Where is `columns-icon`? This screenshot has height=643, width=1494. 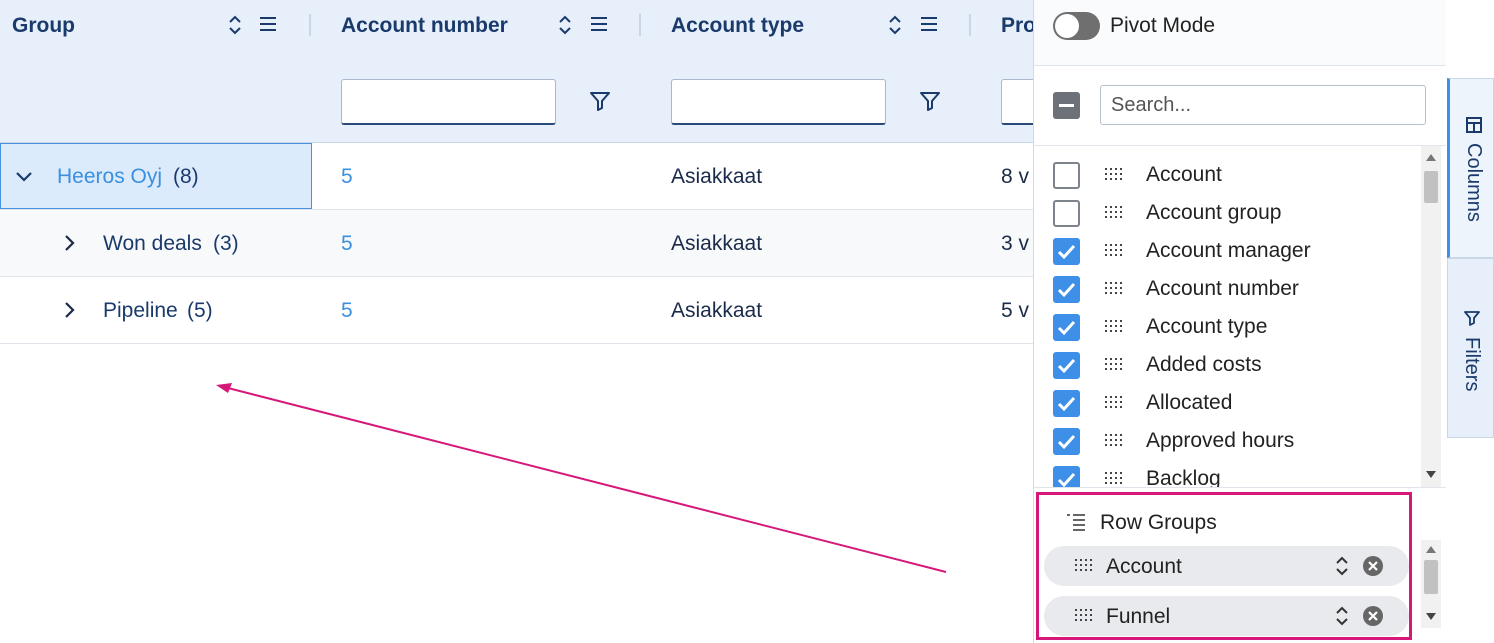
columns-icon is located at coordinates (1474, 125).